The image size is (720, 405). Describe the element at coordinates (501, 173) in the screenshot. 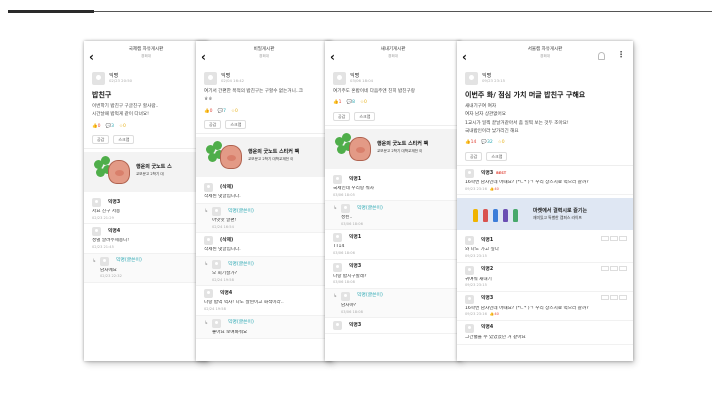

I see `best-badge: BEST` at that location.